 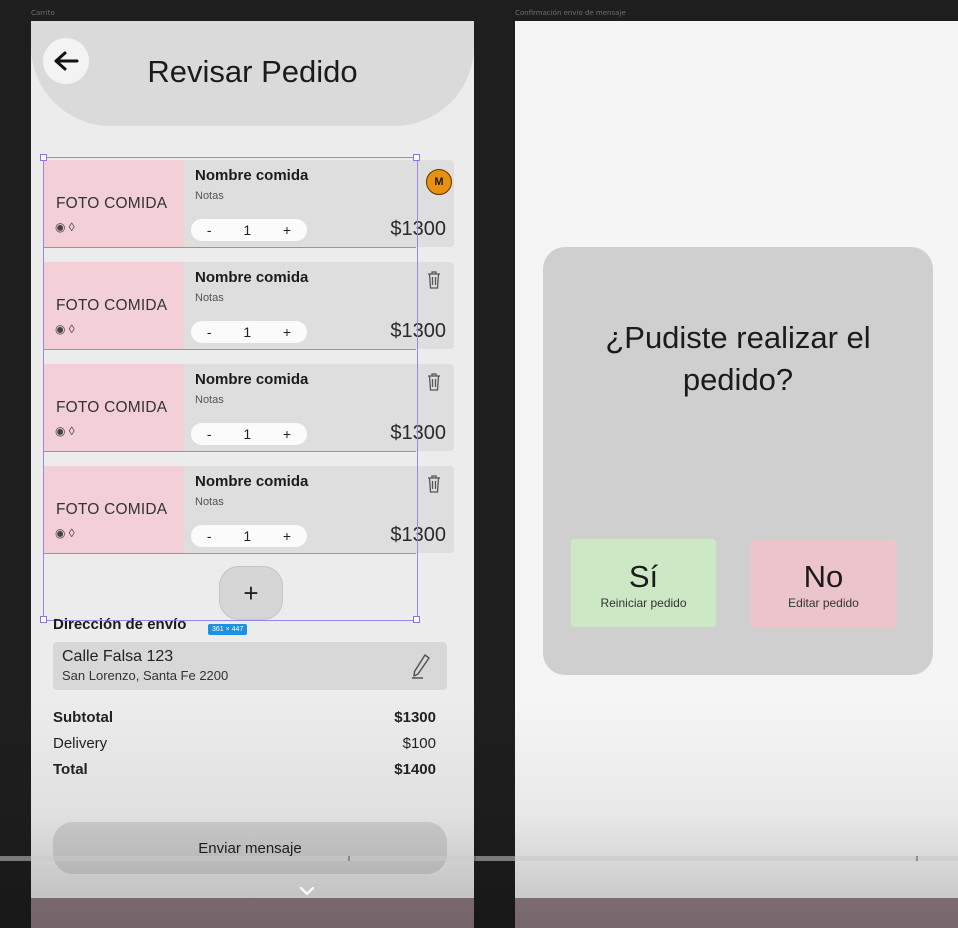 What do you see at coordinates (643, 576) in the screenshot?
I see `yes-button-label: Sí` at bounding box center [643, 576].